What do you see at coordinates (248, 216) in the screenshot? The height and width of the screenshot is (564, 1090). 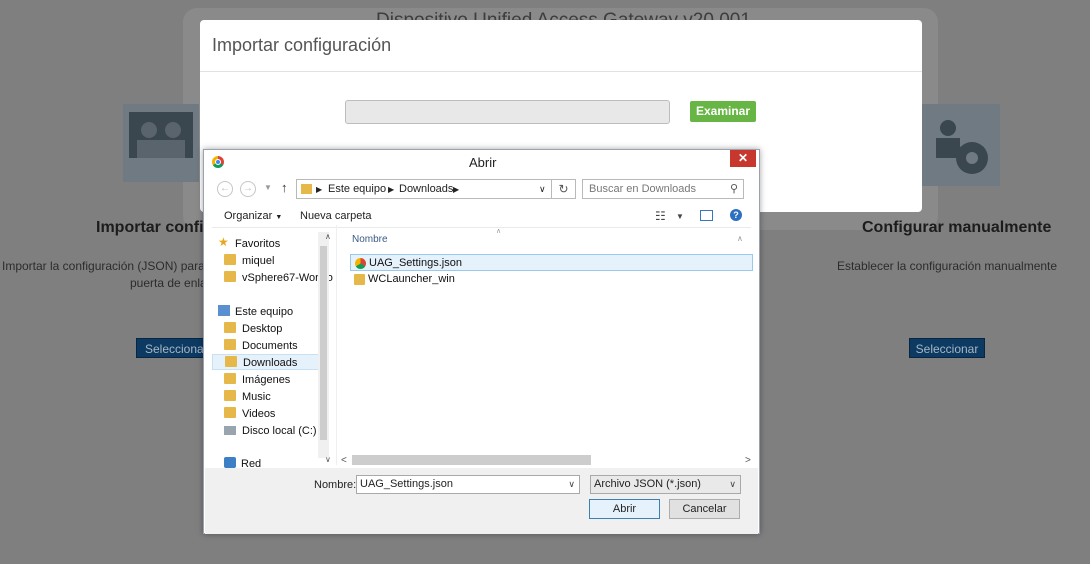 I see `organize-label: Organizar` at bounding box center [248, 216].